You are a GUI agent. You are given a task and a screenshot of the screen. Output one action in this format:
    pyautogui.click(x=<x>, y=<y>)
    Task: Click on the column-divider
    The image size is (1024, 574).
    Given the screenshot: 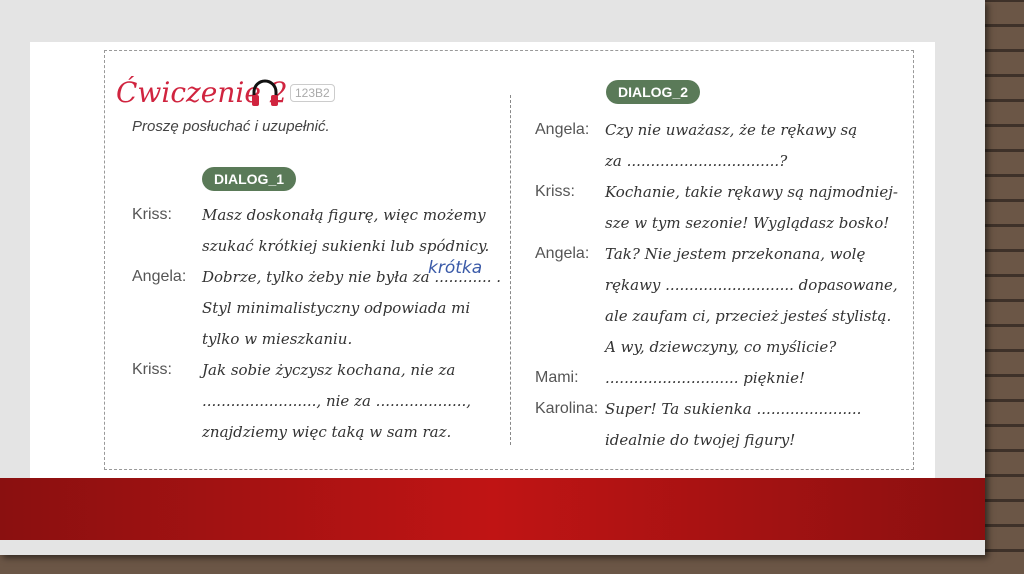 What is the action you would take?
    pyautogui.click(x=510, y=270)
    